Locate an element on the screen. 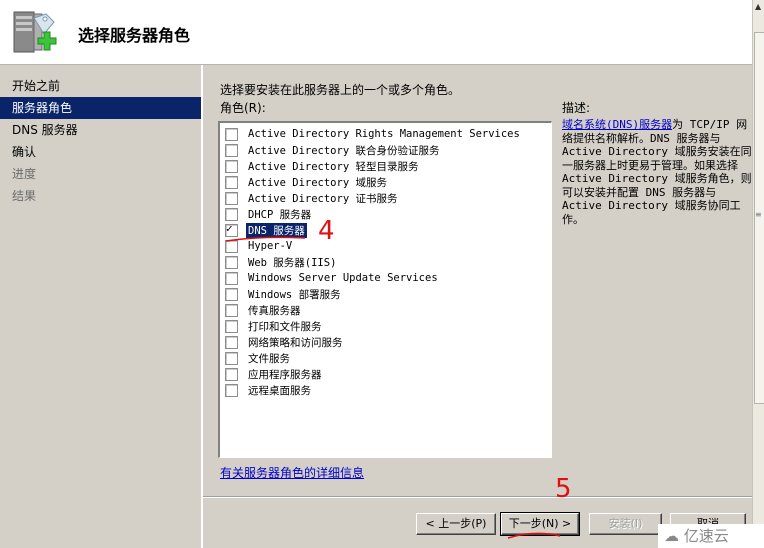  annotation-underline-next is located at coordinates (534, 535).